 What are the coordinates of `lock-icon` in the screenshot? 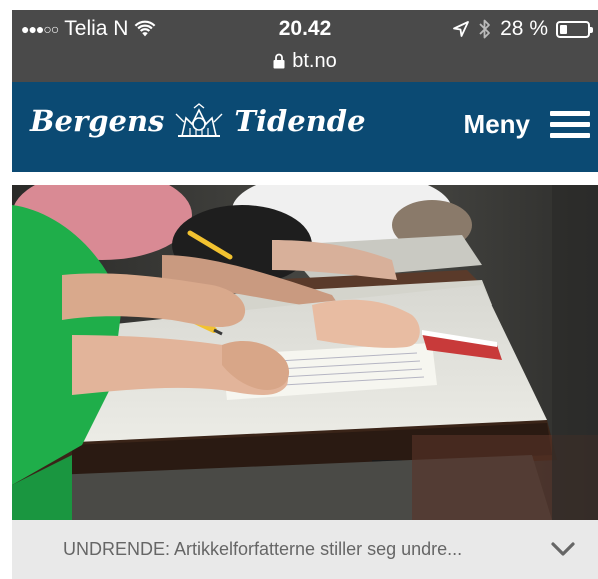 It's located at (279, 61).